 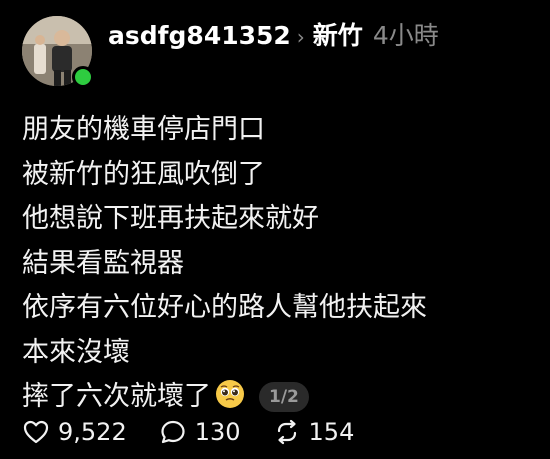 I want to click on like-count: 9,522, so click(x=92, y=432).